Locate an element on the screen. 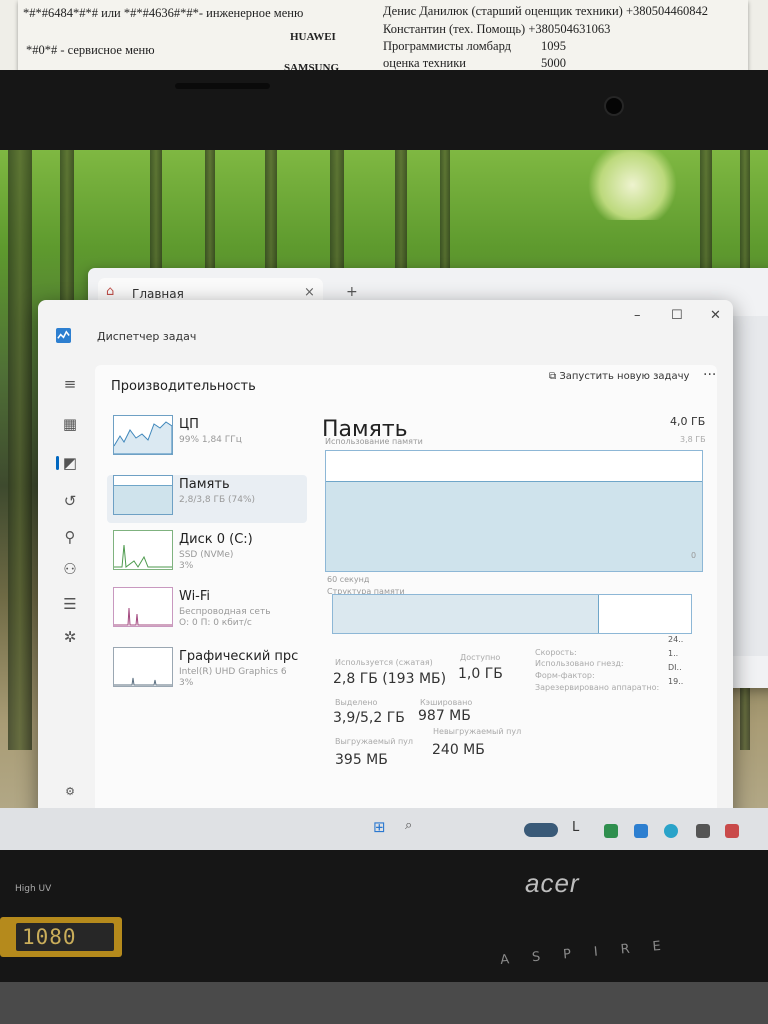  stat-label-committed: Выделено is located at coordinates (356, 702).